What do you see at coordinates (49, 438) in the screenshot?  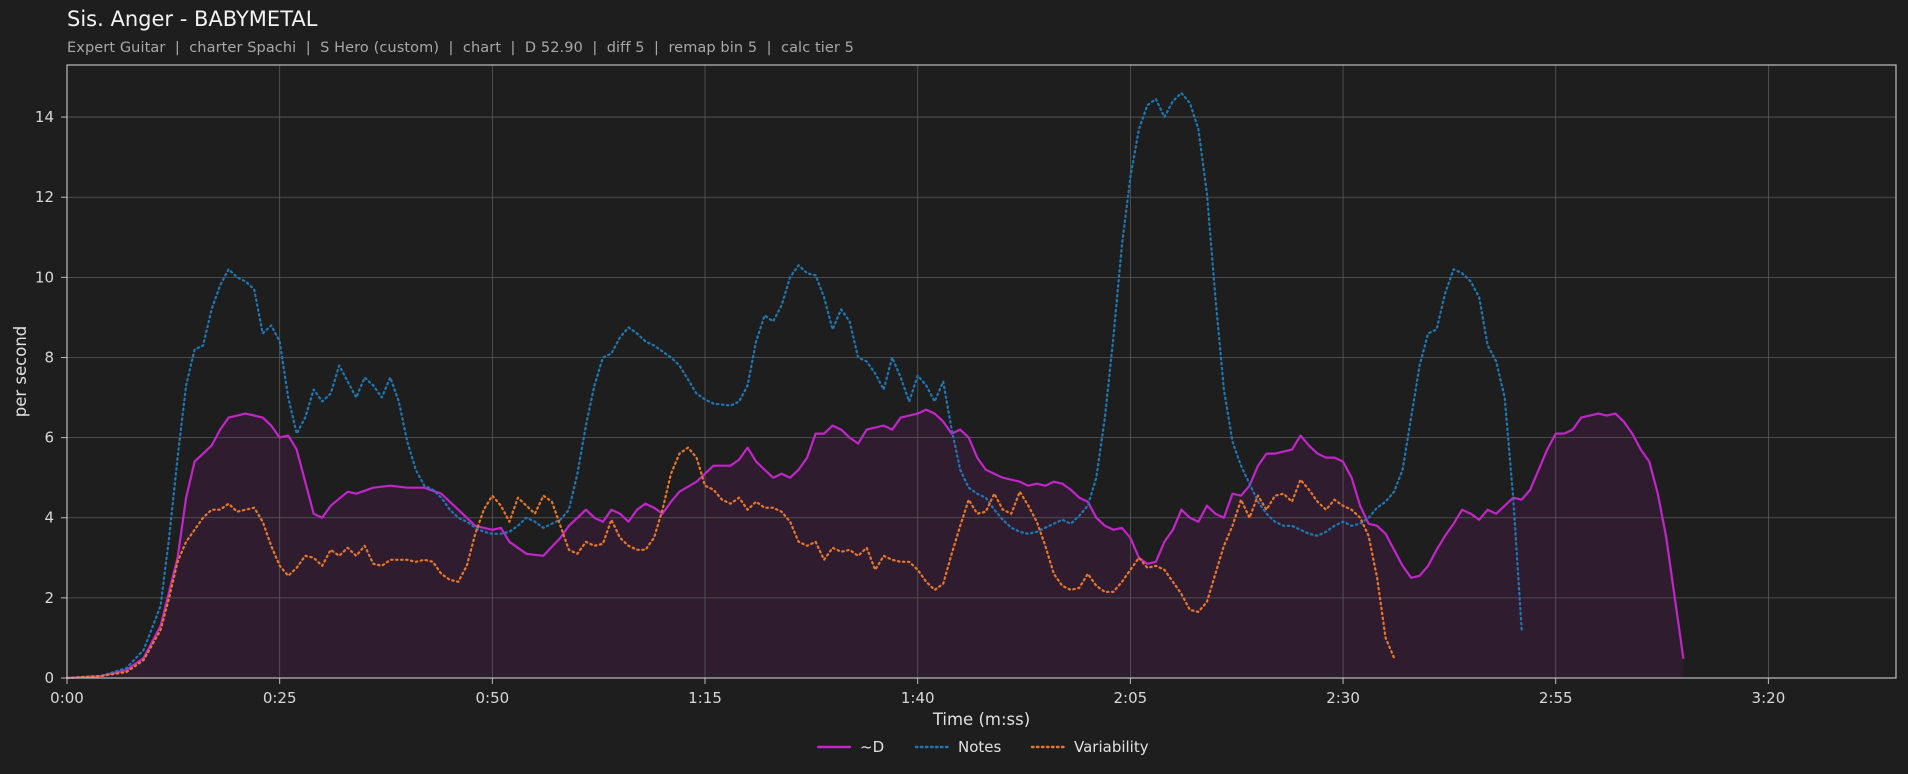 I see `y-tick-label: 6` at bounding box center [49, 438].